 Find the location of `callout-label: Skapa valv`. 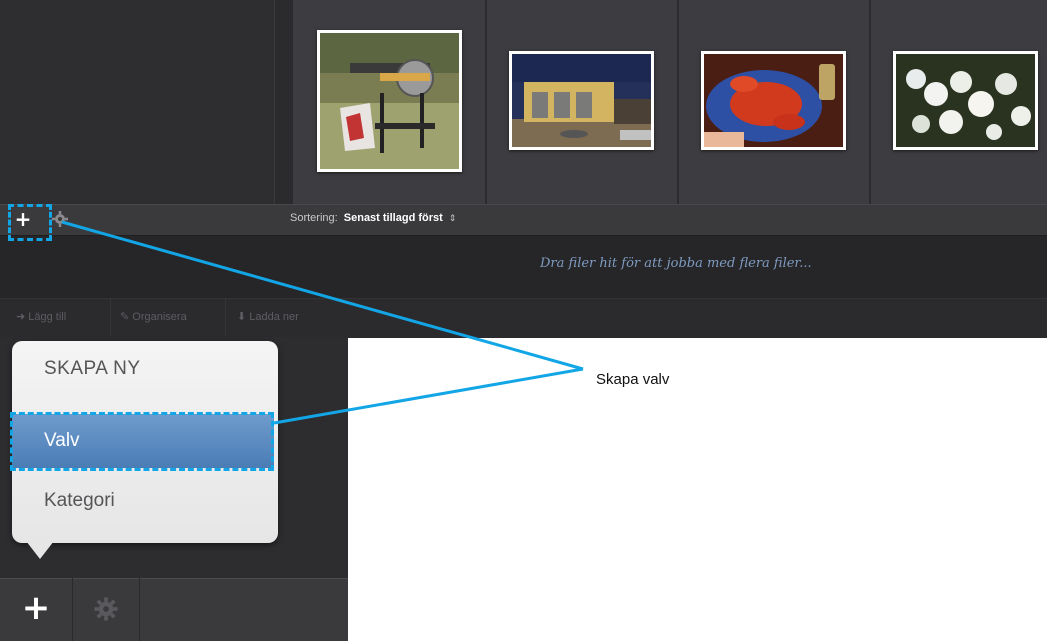

callout-label: Skapa valv is located at coordinates (633, 379).